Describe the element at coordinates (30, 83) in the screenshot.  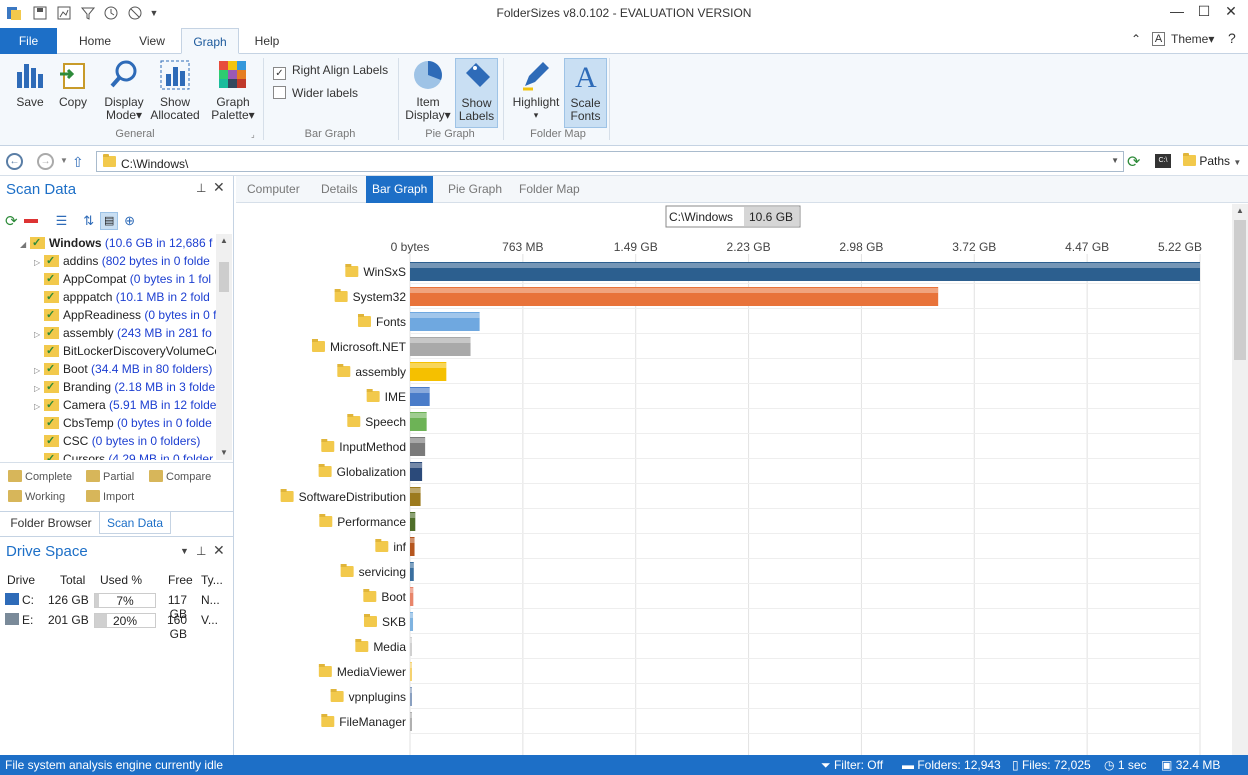
I see `save-button: Save` at that location.